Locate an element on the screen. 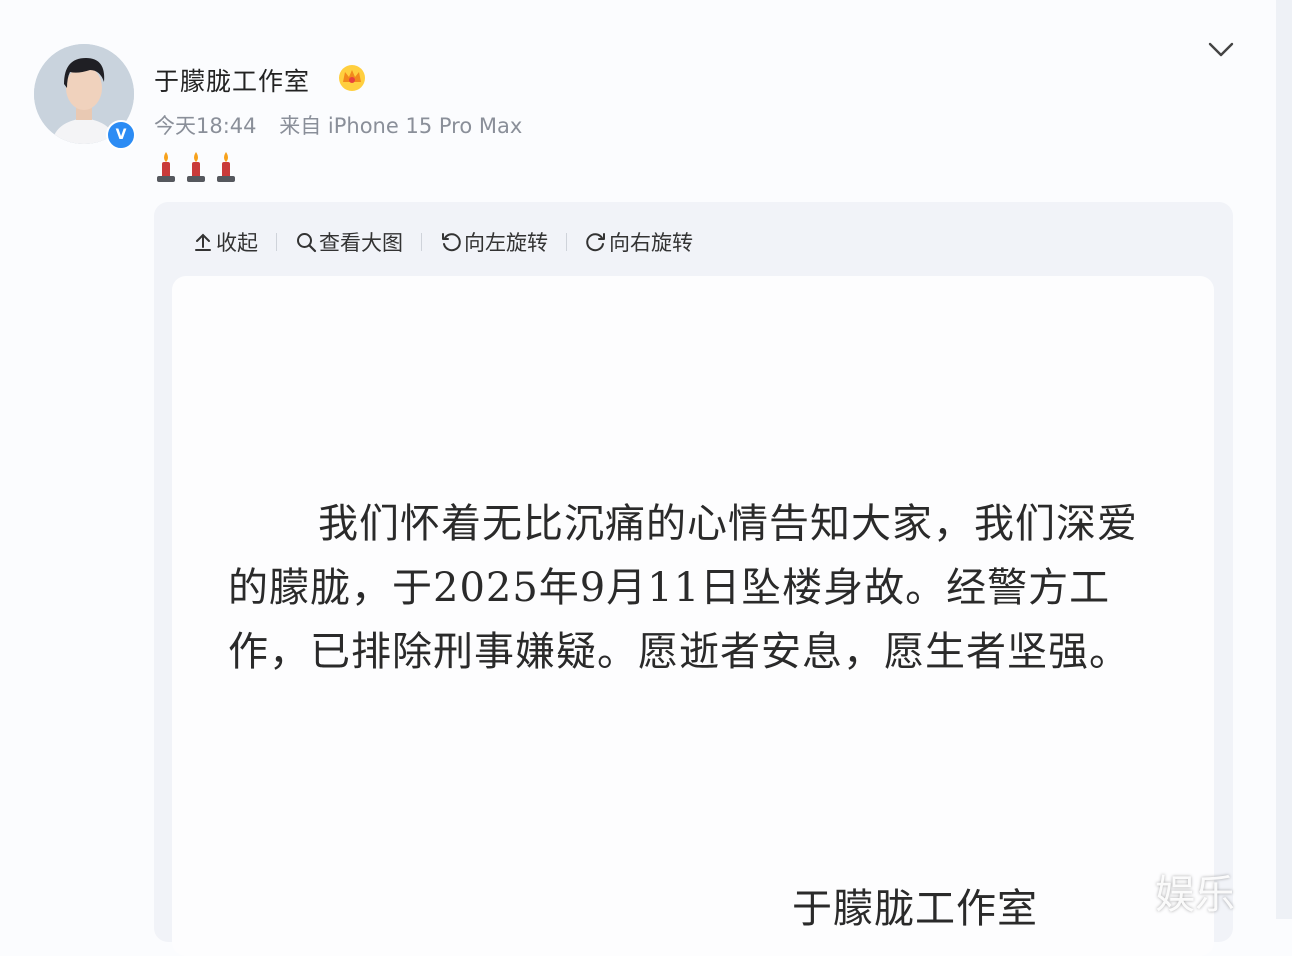 This screenshot has width=1292, height=956. post-meta: 今天18:44 来自 iPhone 15 Pro Max is located at coordinates (338, 125).